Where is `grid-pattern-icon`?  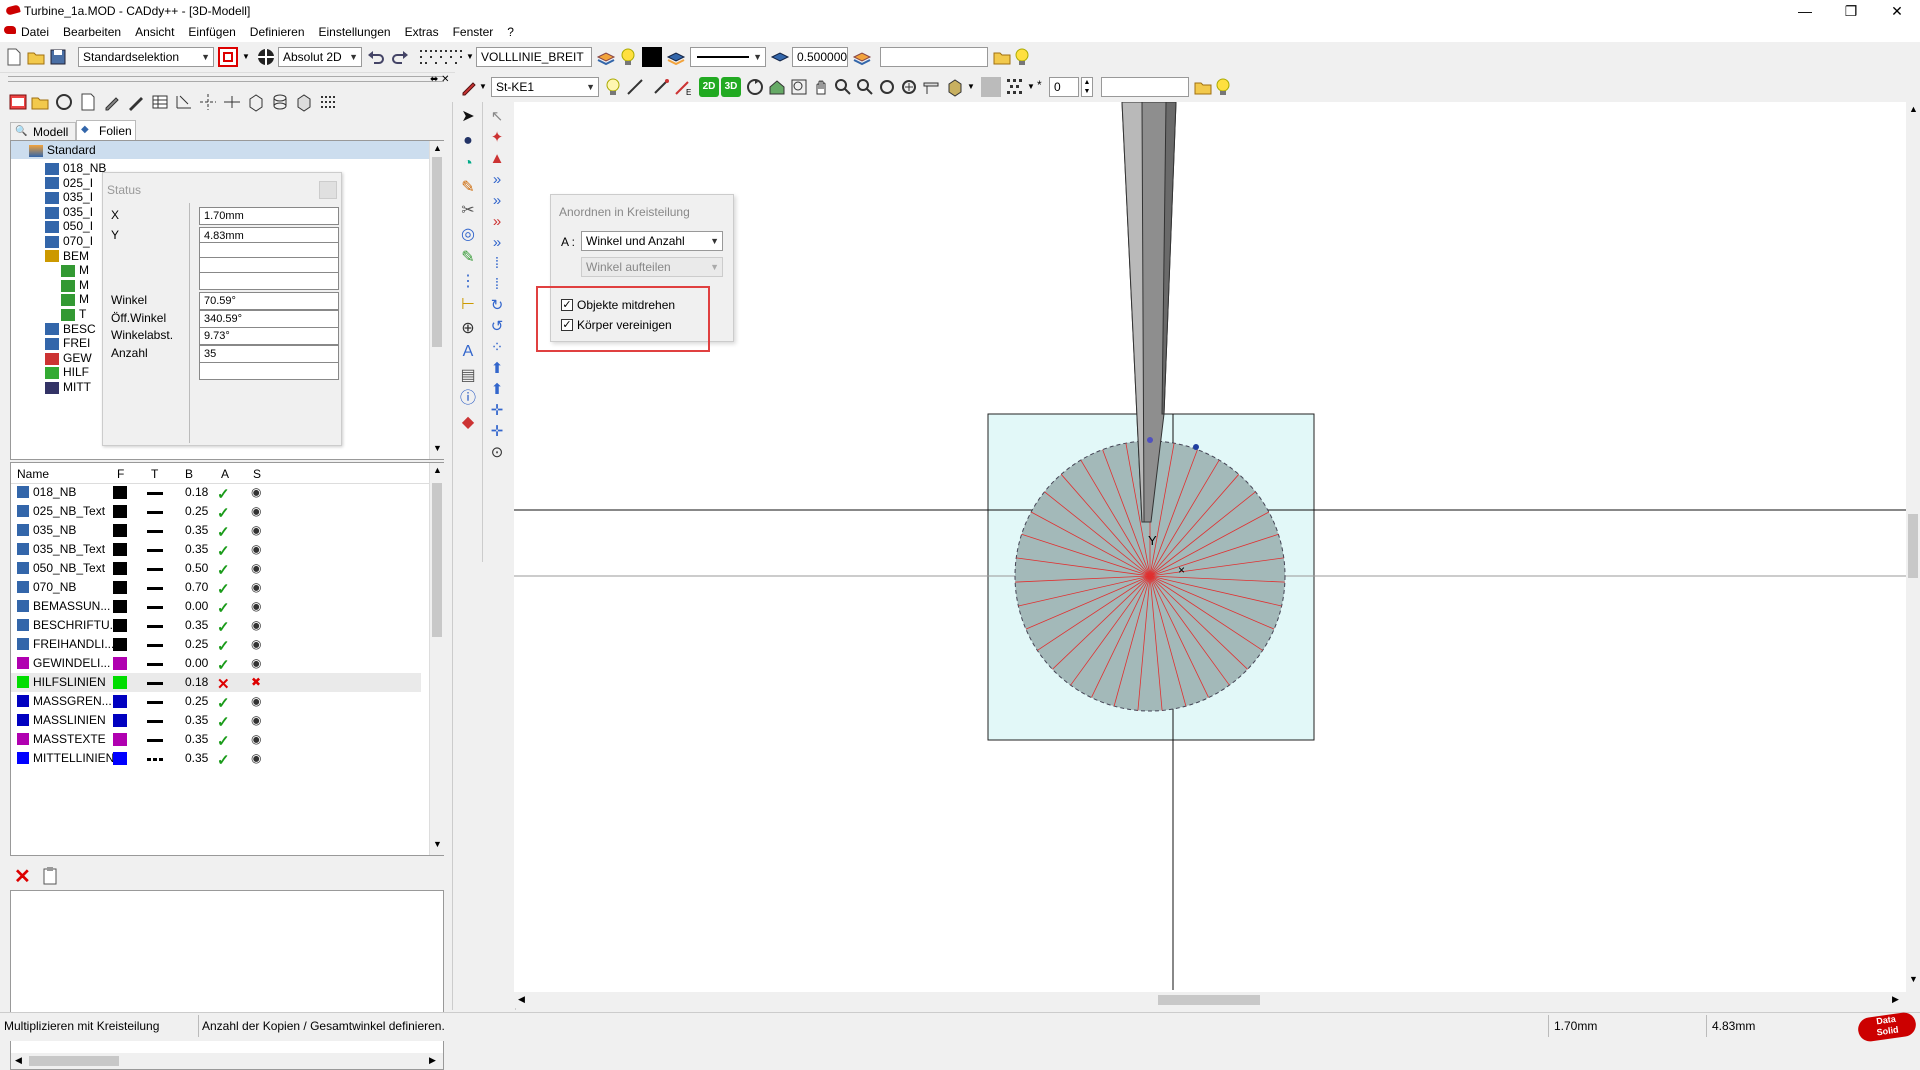
grid-pattern-icon is located at coordinates (442, 57).